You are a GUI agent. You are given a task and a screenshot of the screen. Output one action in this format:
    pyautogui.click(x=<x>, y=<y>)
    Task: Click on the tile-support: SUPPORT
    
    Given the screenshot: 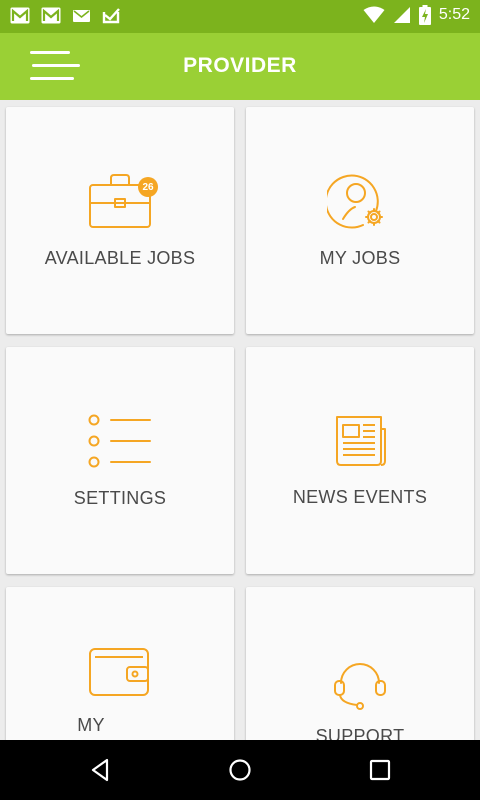 What is the action you would take?
    pyautogui.click(x=360, y=663)
    